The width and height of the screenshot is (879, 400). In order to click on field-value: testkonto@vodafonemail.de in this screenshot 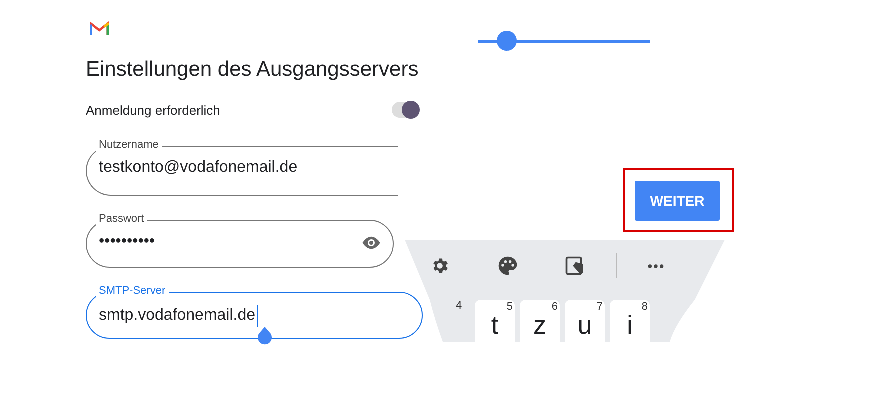, I will do `click(198, 168)`.